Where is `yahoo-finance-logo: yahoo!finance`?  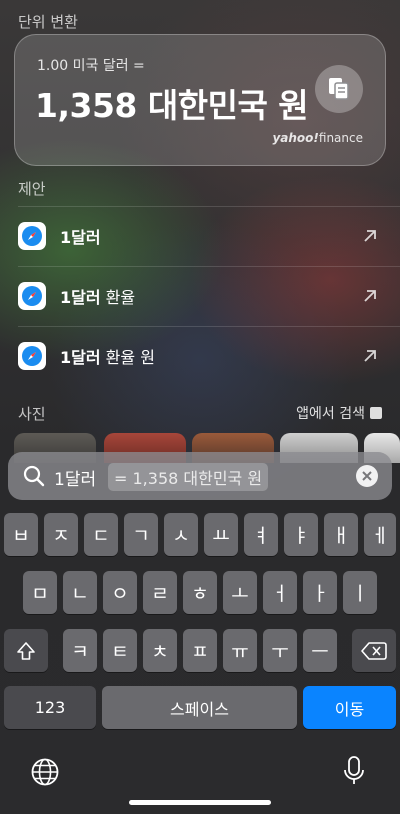 yahoo-finance-logo: yahoo!finance is located at coordinates (317, 138).